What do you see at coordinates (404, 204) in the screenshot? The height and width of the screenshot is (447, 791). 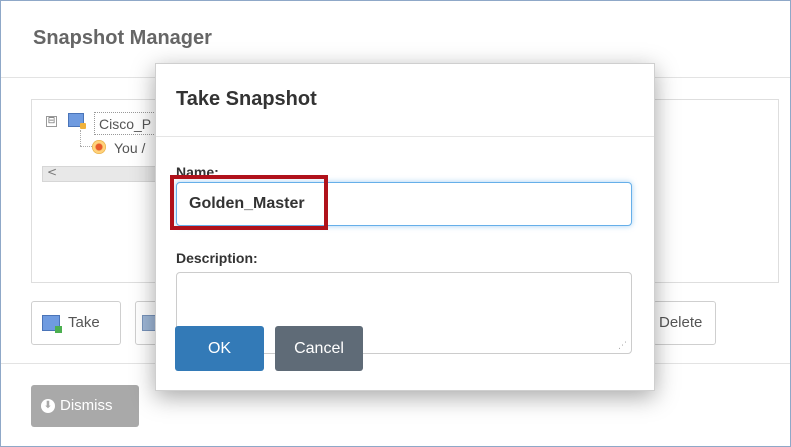 I see `name-input` at bounding box center [404, 204].